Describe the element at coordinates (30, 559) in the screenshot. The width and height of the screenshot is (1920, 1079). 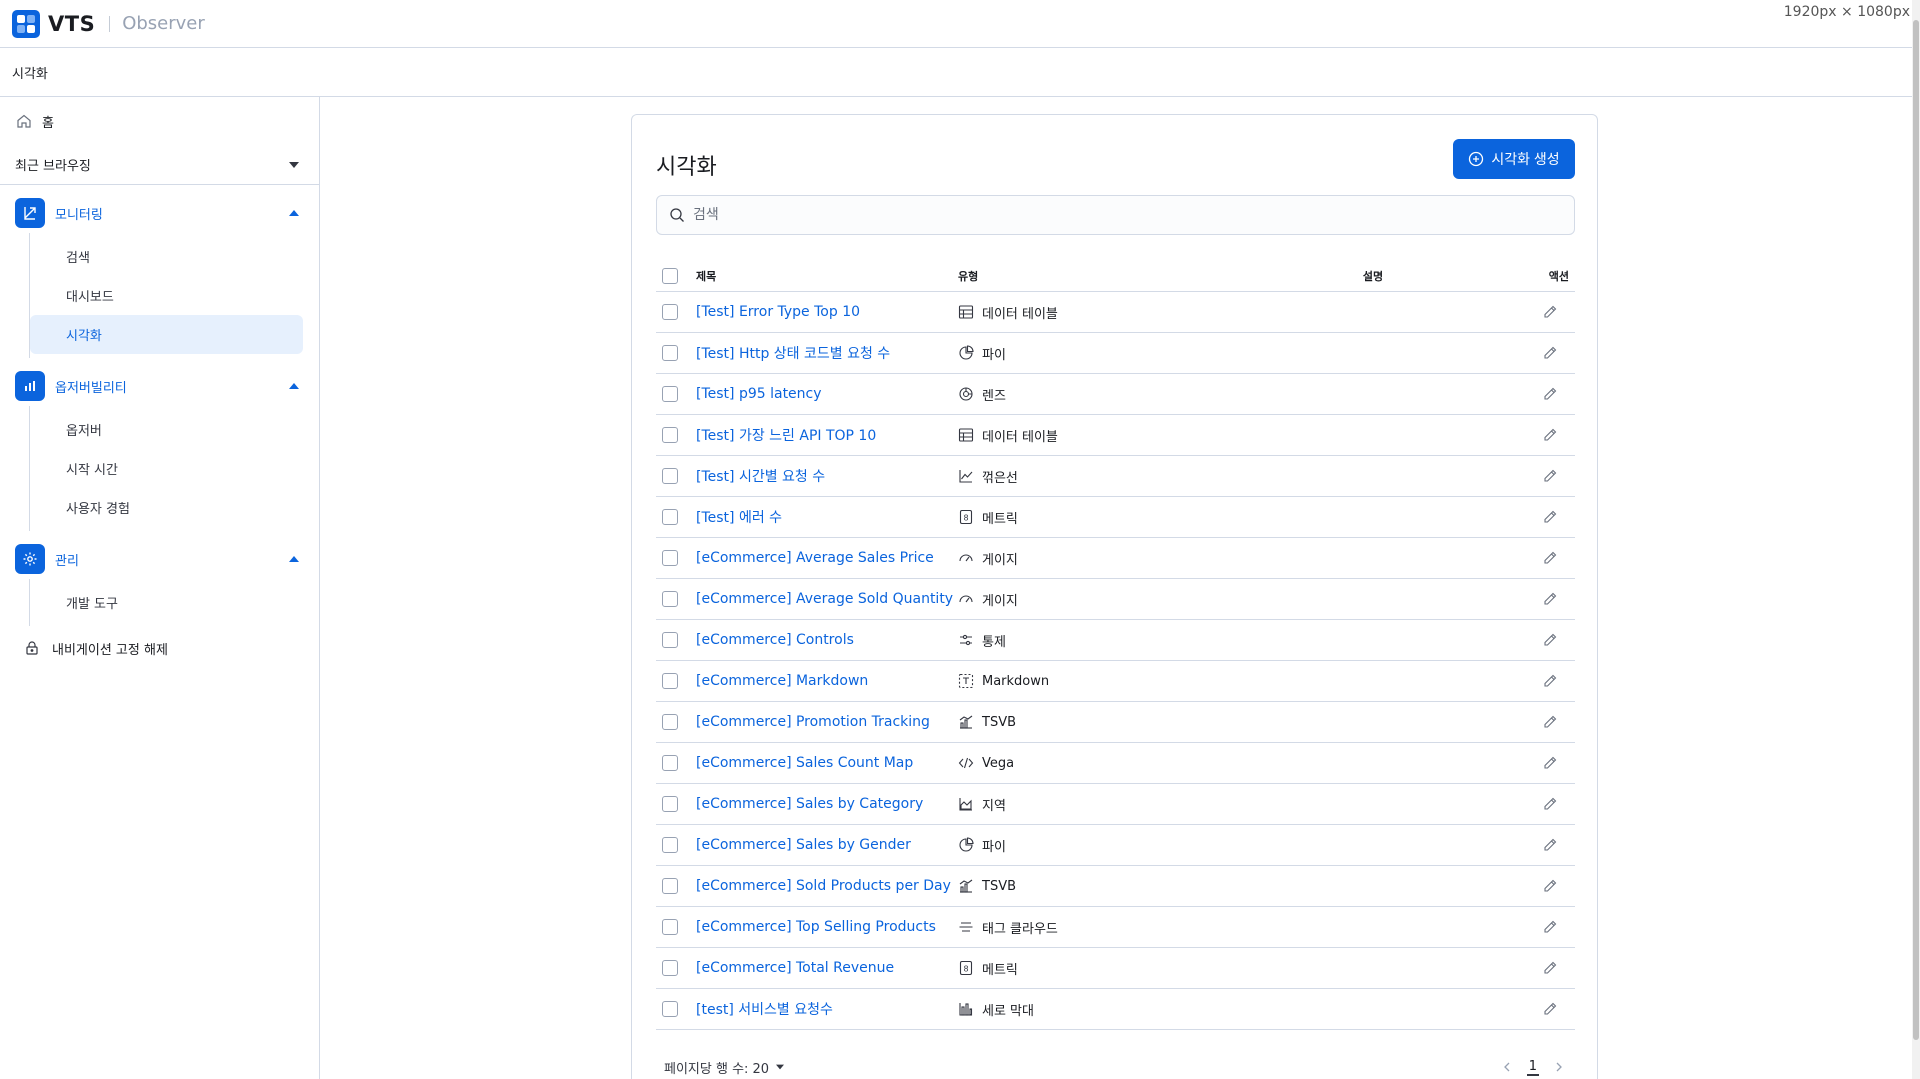
I see `gear-icon` at that location.